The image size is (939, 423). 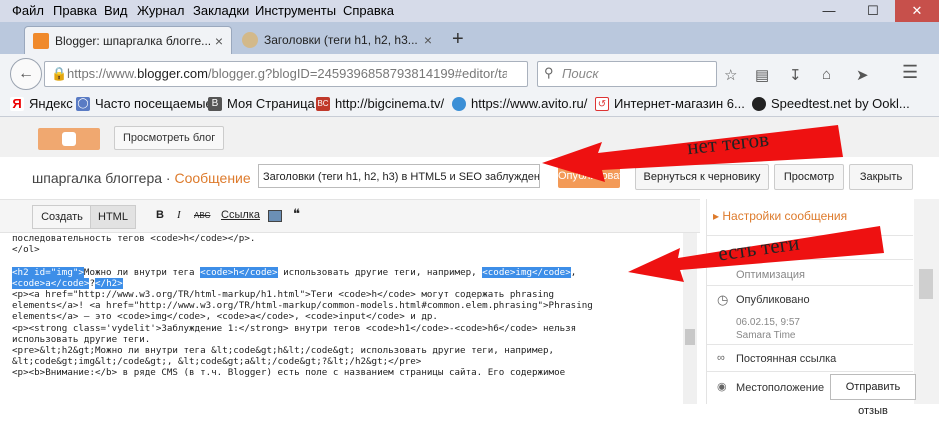 I want to click on annotation-layer, so click(x=713, y=203).